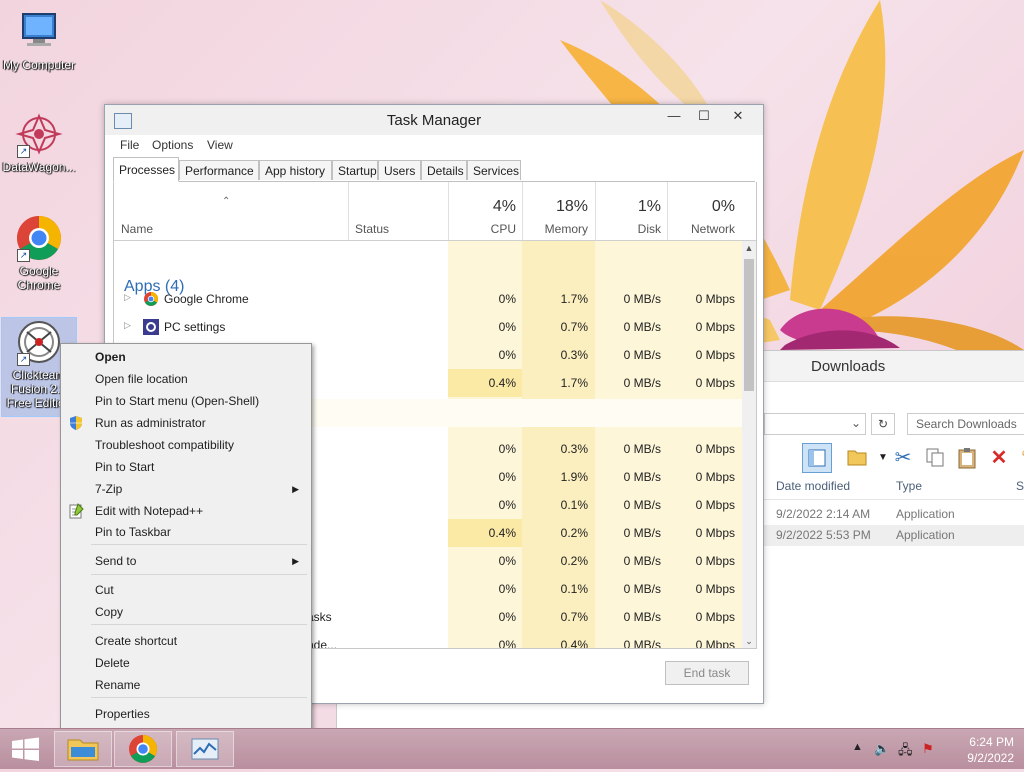 Image resolution: width=1024 pixels, height=772 pixels. What do you see at coordinates (186, 467) in the screenshot?
I see `menu-item-pin-to-start: Pin to Start` at bounding box center [186, 467].